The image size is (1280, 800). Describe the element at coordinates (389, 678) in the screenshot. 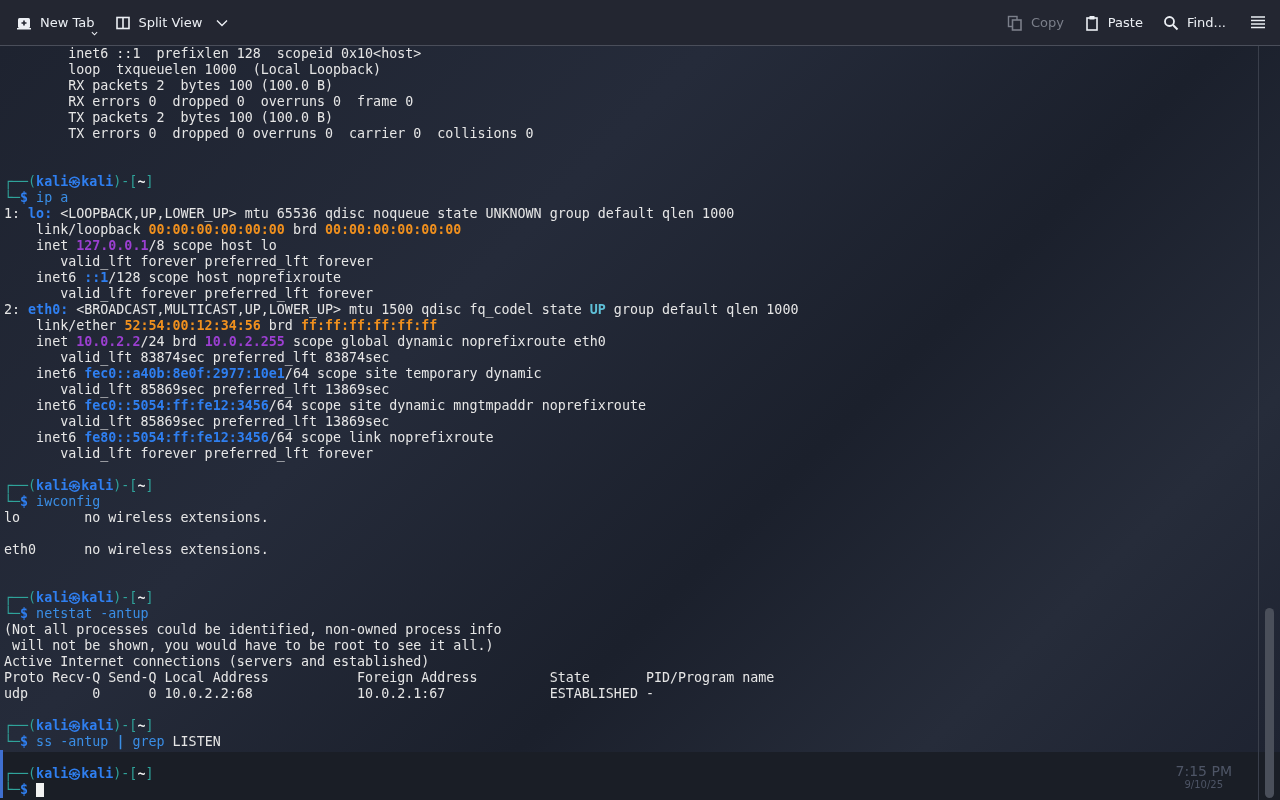

I see `terminal-line: Proto Recv-Q Send-Q Local Address Foreign Address State PID/Program name` at that location.